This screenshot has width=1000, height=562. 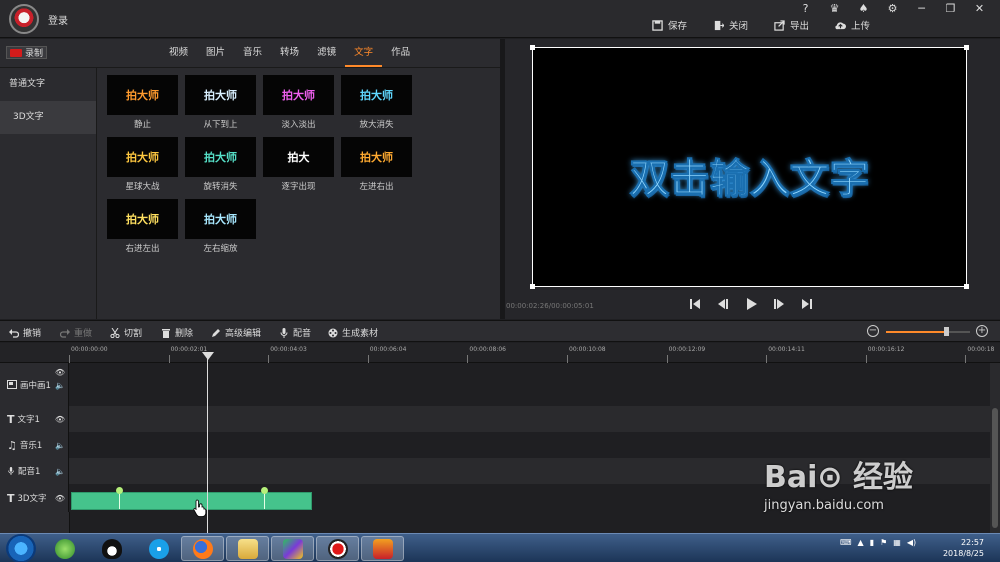 I want to click on tray-arrow-icon: ▲, so click(x=861, y=542).